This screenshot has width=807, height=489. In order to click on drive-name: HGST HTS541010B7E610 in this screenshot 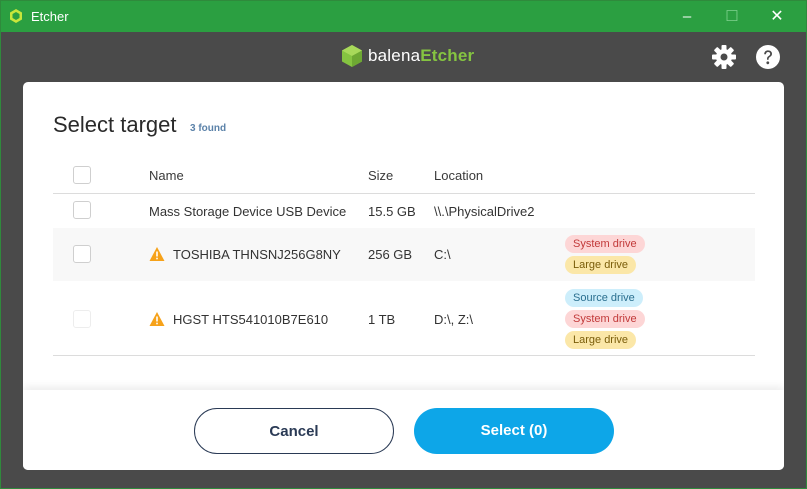, I will do `click(251, 319)`.